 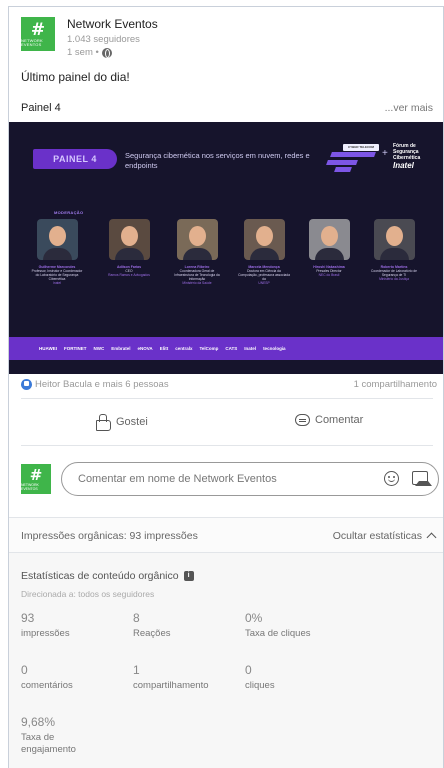 I want to click on forum-text: Fórum de Segurança Cibernética, so click(x=407, y=152).